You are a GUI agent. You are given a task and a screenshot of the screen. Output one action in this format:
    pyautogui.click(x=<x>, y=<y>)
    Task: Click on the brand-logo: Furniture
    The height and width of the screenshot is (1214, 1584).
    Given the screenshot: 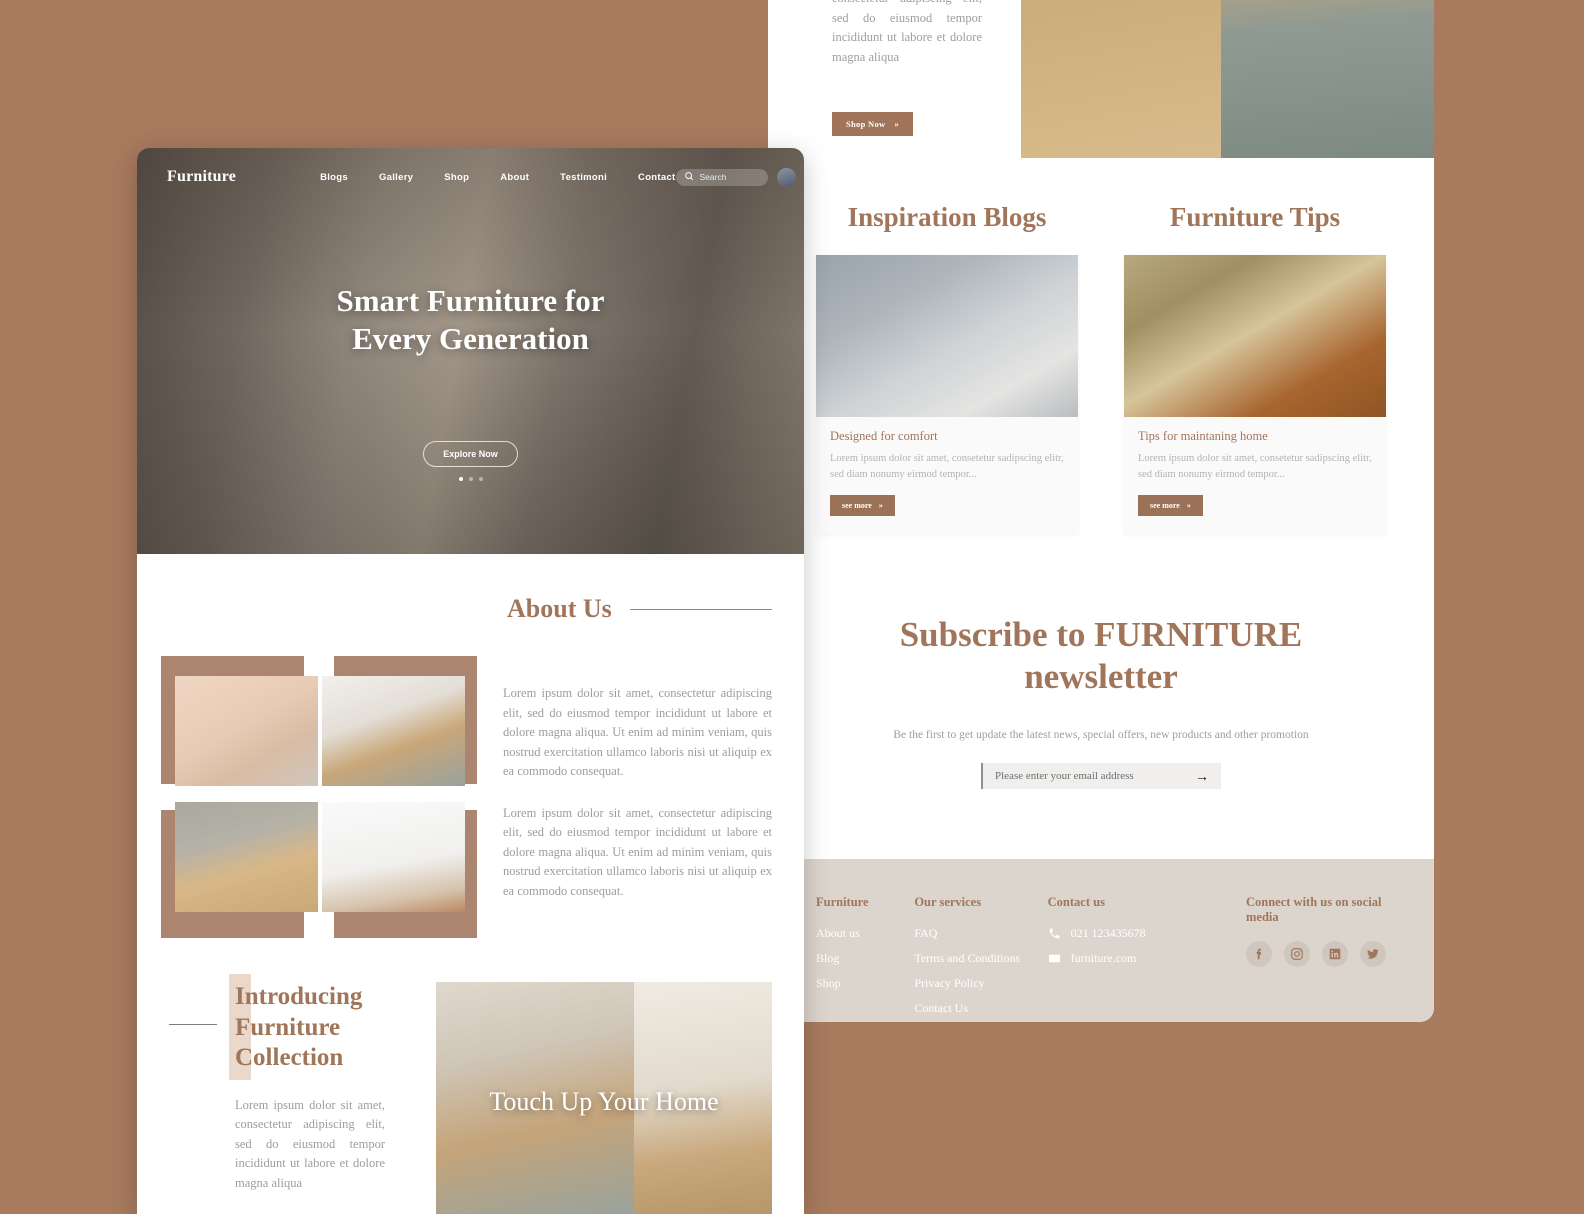 What is the action you would take?
    pyautogui.click(x=201, y=177)
    